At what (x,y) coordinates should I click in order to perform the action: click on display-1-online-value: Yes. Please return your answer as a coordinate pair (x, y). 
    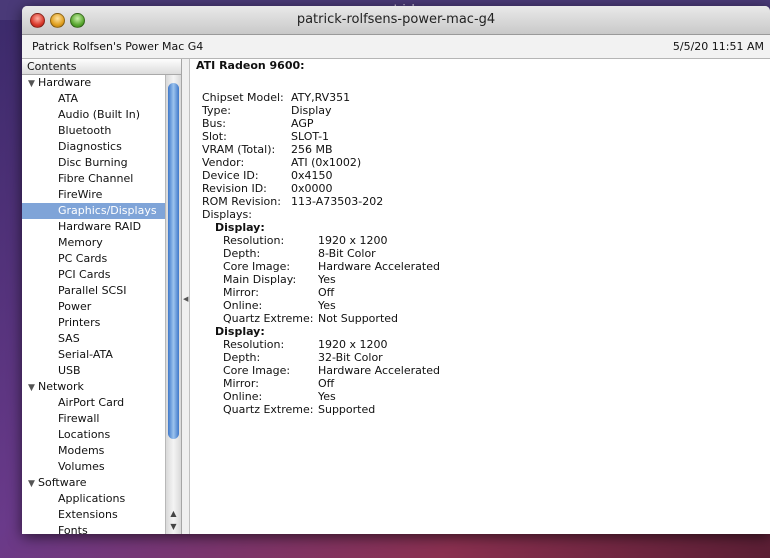
    Looking at the image, I should click on (327, 305).